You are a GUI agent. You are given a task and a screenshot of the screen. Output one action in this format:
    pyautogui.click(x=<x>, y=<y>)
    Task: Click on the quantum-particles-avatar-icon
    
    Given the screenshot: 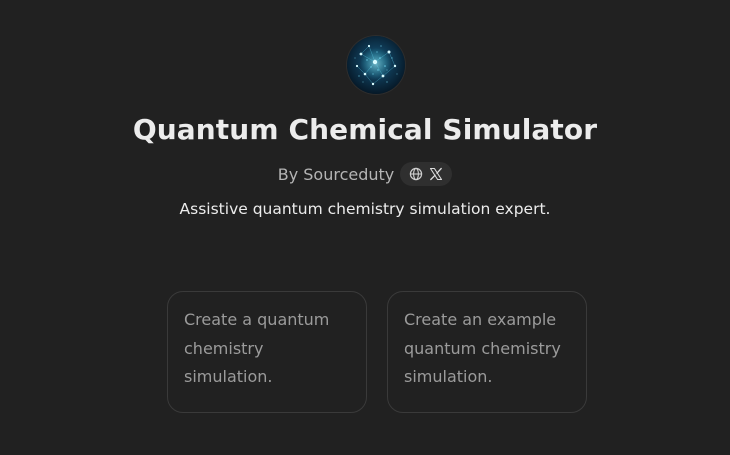 What is the action you would take?
    pyautogui.click(x=376, y=65)
    